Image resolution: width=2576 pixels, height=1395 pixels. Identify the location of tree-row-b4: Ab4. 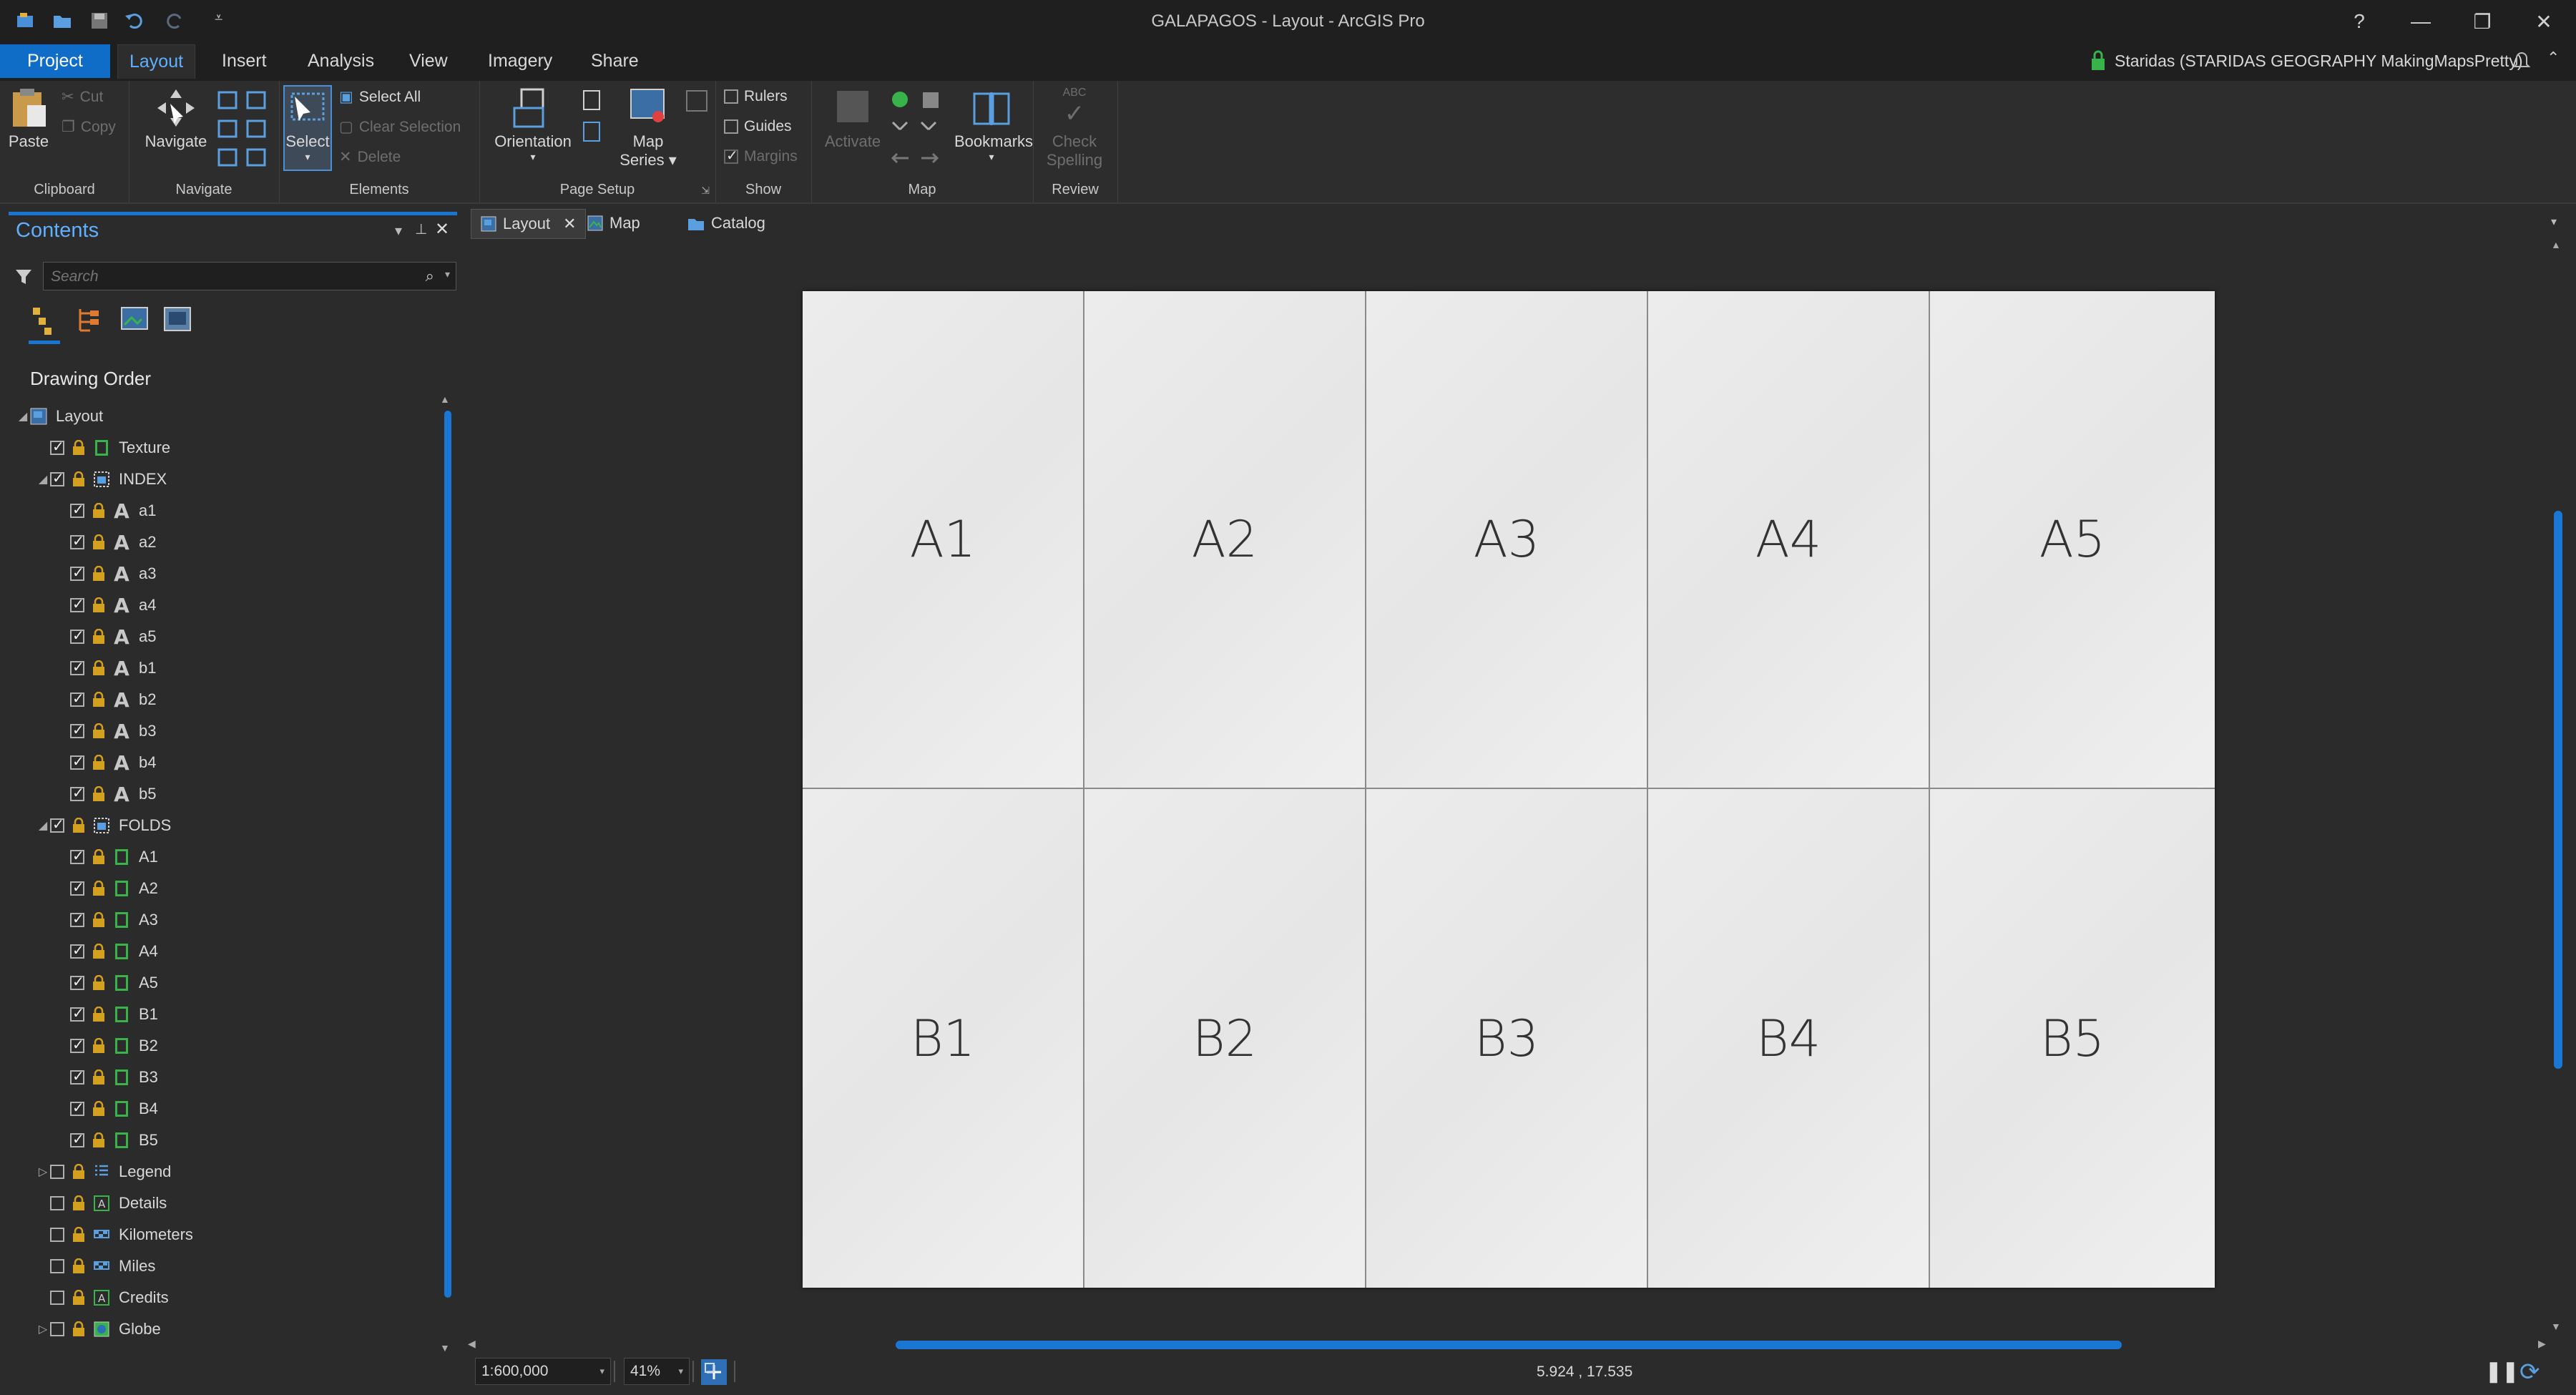
(227, 763).